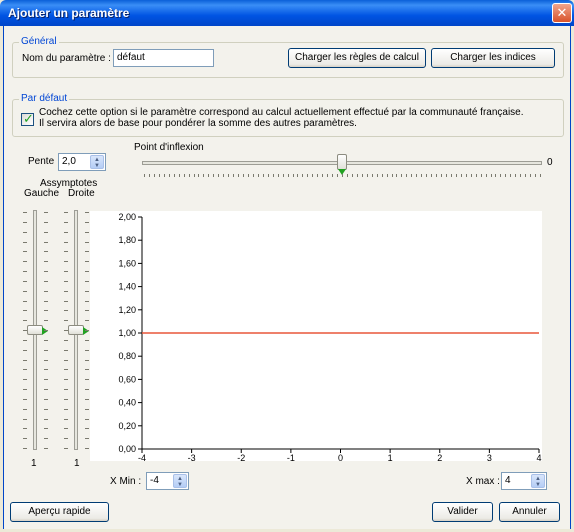 The image size is (574, 532). I want to click on xmin-value: -4, so click(154, 480).